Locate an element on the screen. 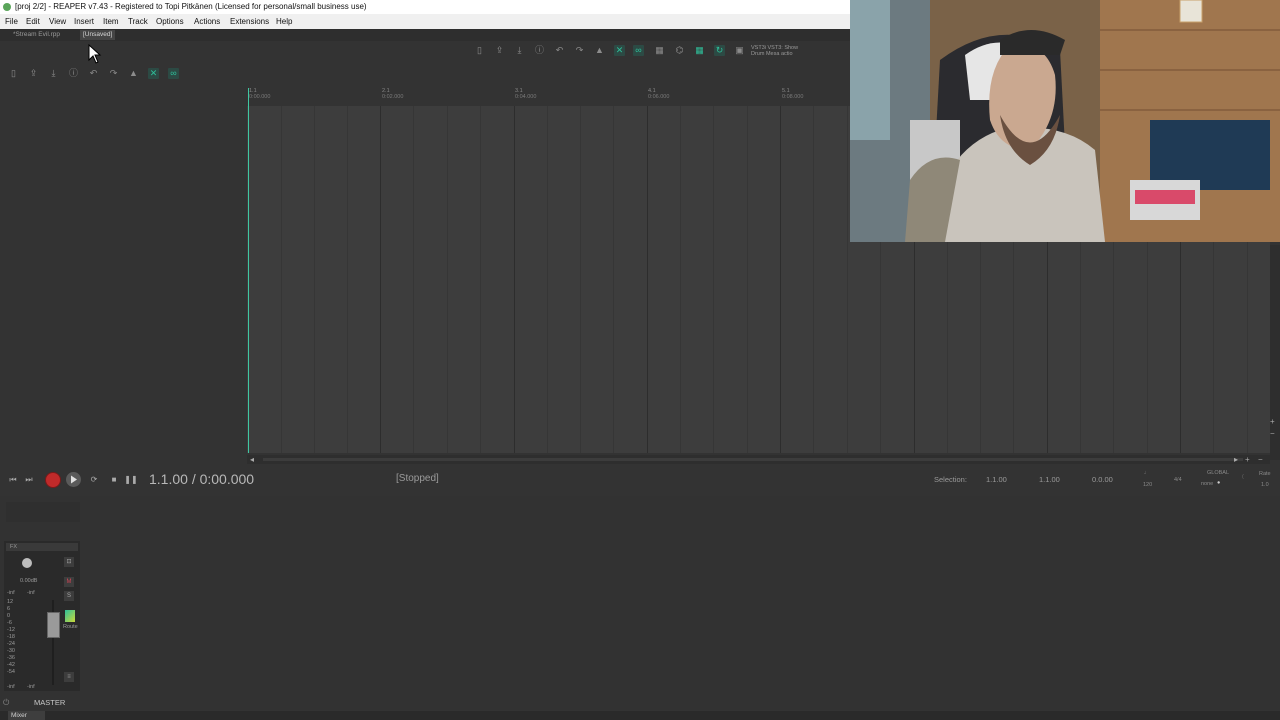 The width and height of the screenshot is (1280, 720). ruler-mark: 1.1 0:00.000 is located at coordinates (260, 94).